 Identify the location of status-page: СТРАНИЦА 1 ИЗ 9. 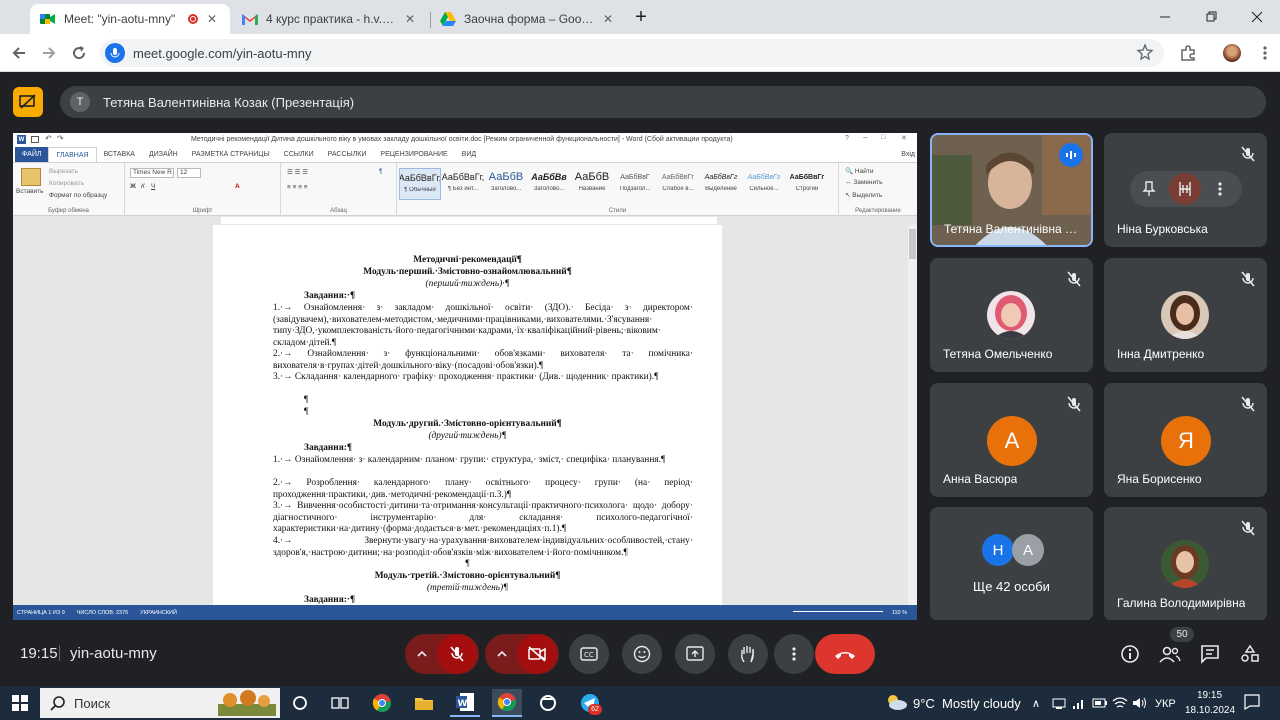
(41, 613).